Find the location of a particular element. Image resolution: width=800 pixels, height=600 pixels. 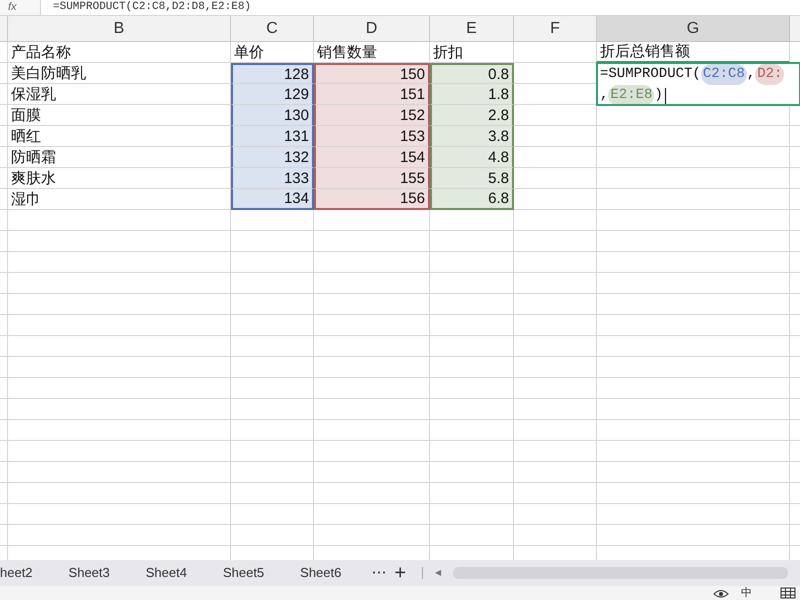

table-cell: 2.8 is located at coordinates (498, 115).